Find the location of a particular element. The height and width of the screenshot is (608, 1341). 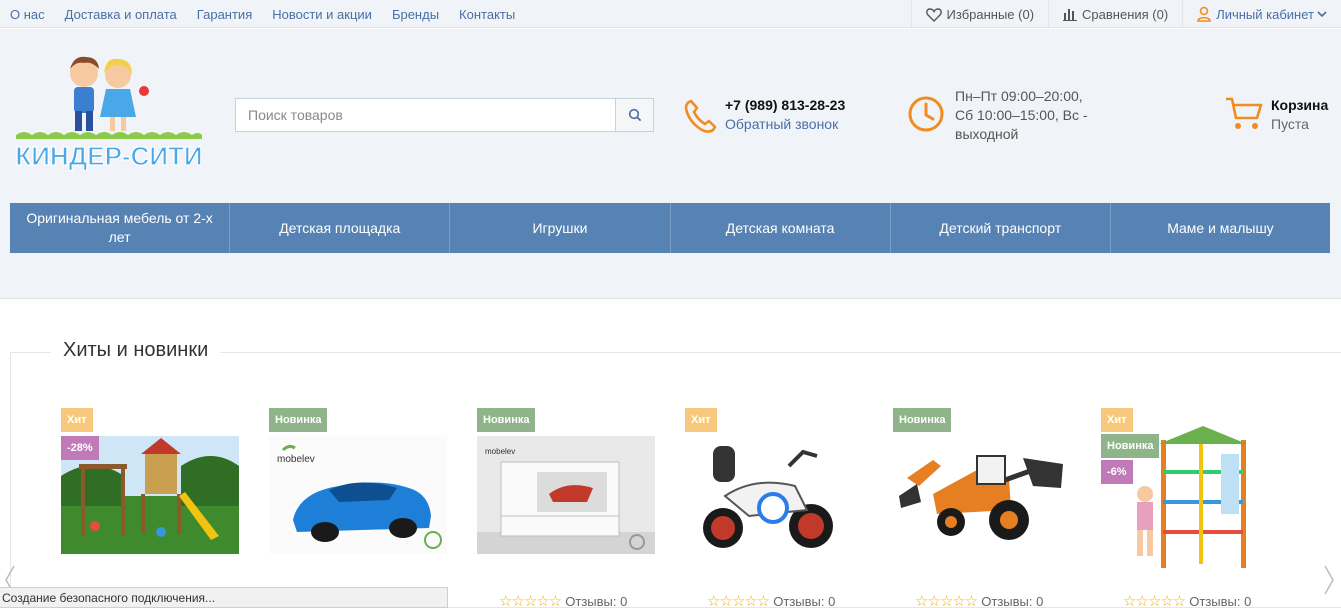

badge-discount: -28% is located at coordinates (80, 448).